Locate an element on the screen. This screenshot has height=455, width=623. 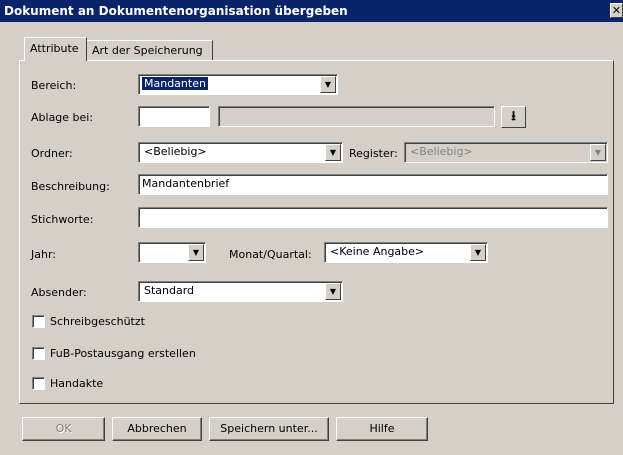
ok-button: OK is located at coordinates (63, 429).